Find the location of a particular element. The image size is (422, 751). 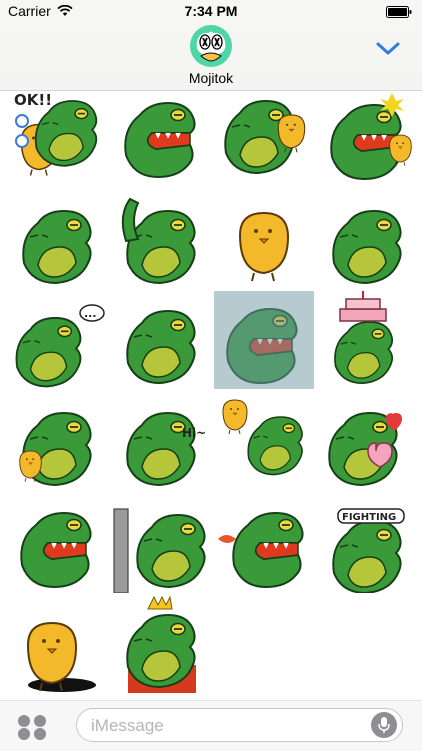

chevron-down-icon is located at coordinates (388, 48).